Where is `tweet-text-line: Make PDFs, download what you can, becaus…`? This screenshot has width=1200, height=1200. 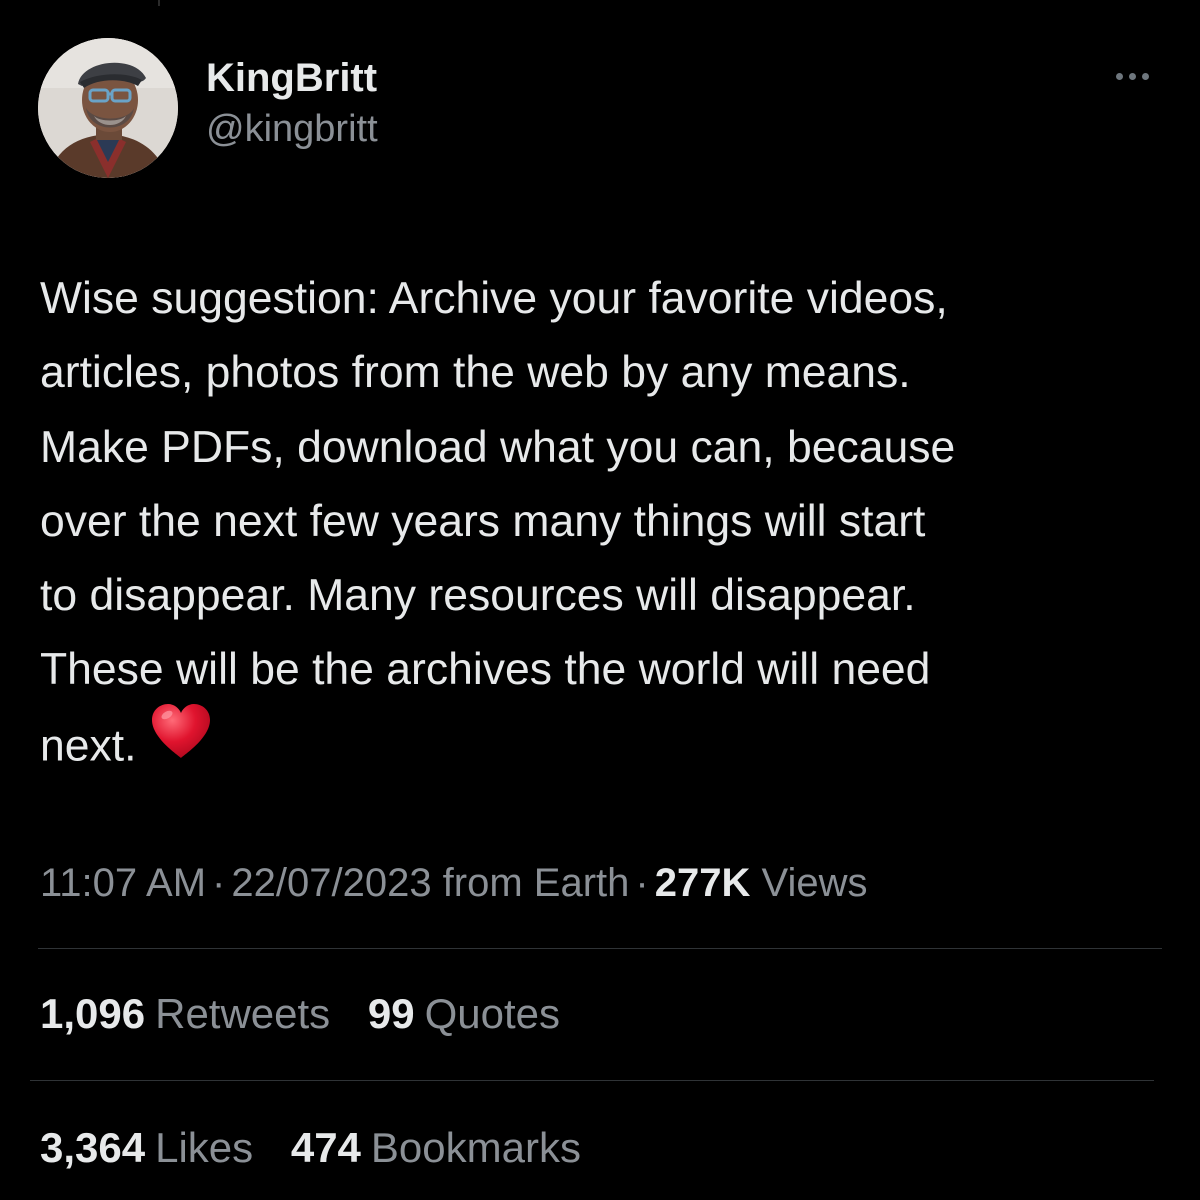
tweet-text-line: Make PDFs, download what you can, becaus… is located at coordinates (498, 447).